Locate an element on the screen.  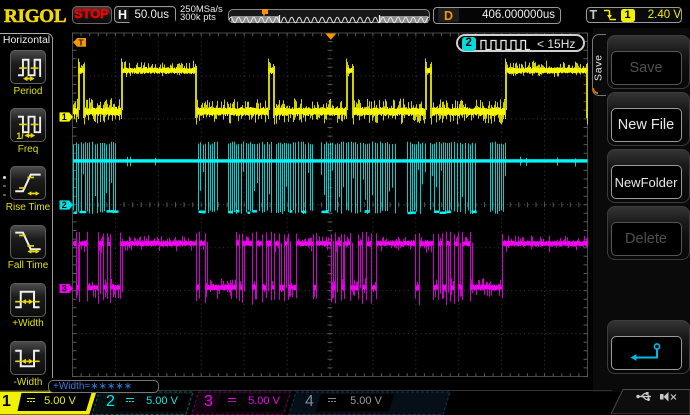
svg-text: T is located at coordinates (81, 43).